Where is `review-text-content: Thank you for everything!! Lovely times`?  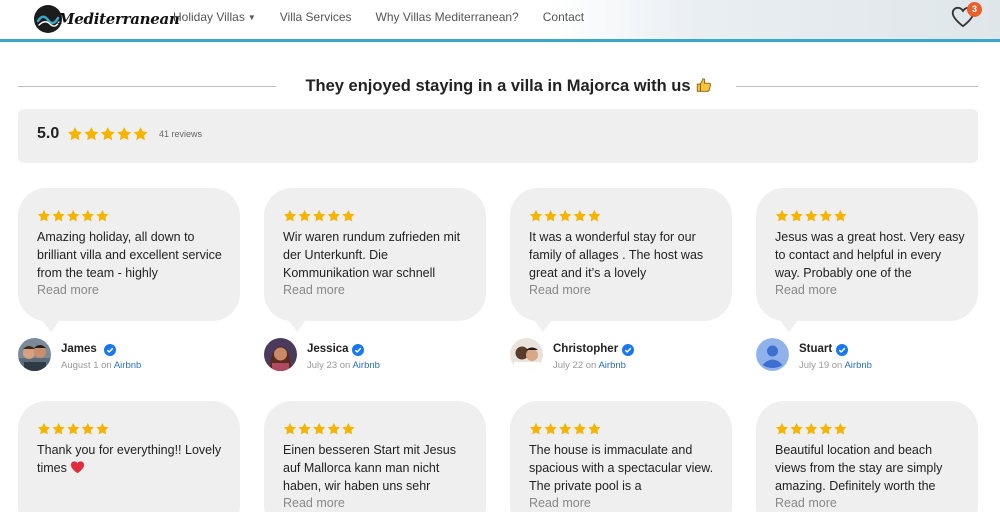 review-text-content: Thank you for everything!! Lovely times is located at coordinates (129, 459).